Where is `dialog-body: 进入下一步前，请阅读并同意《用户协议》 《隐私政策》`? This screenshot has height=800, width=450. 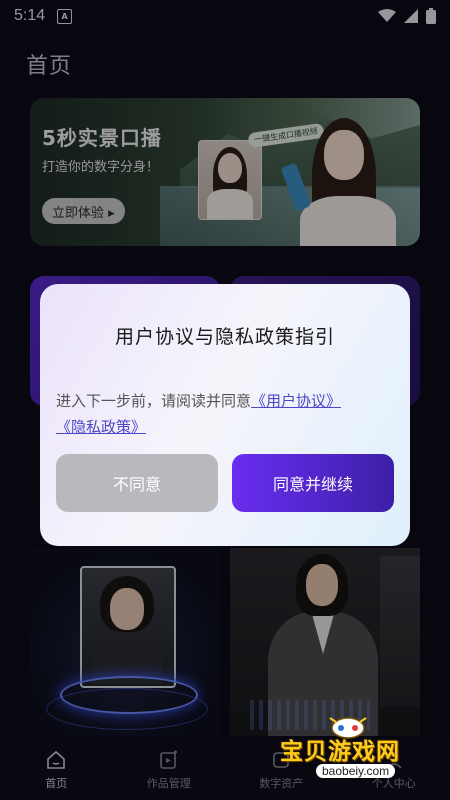
dialog-body: 进入下一步前，请阅读并同意《用户协议》 《隐私政策》 is located at coordinates (226, 414).